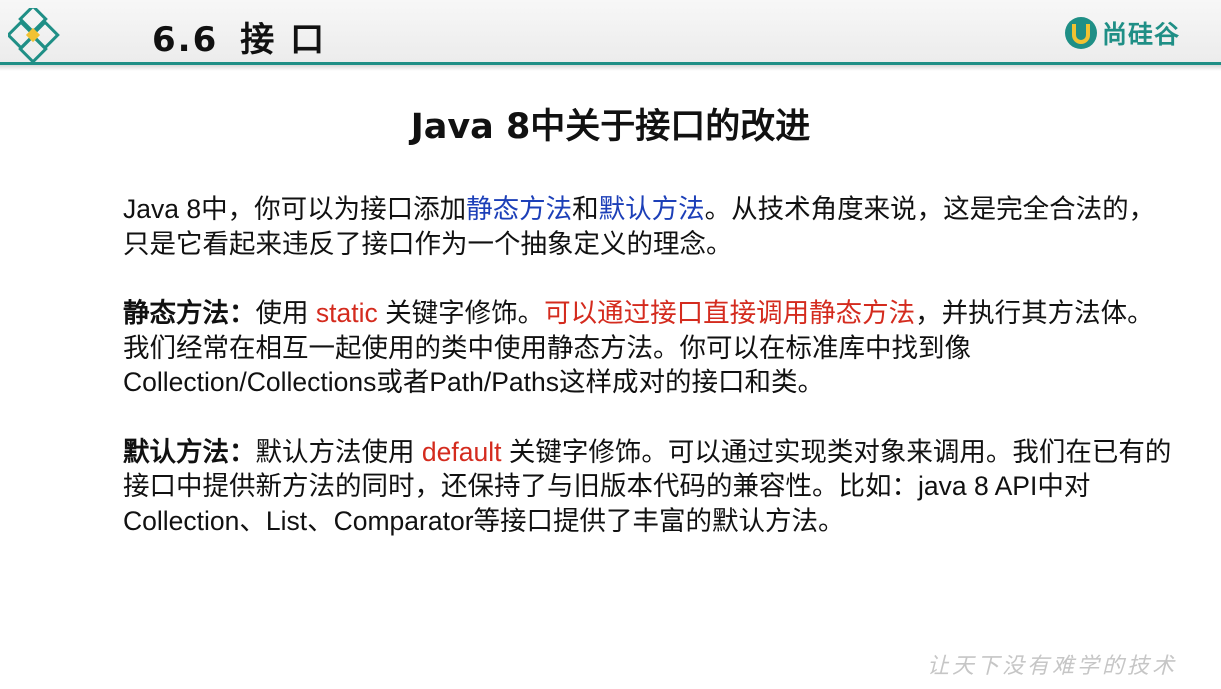 This screenshot has width=1221, height=689. I want to click on diamond-logo-icon, so click(34, 36).